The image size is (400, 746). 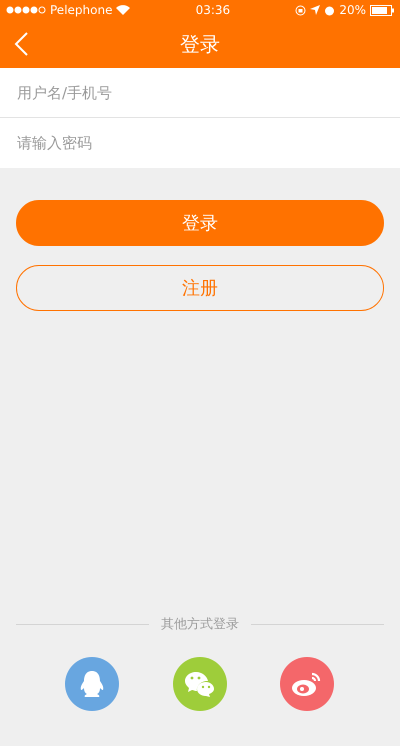 I want to click on penguin-icon, so click(x=92, y=684).